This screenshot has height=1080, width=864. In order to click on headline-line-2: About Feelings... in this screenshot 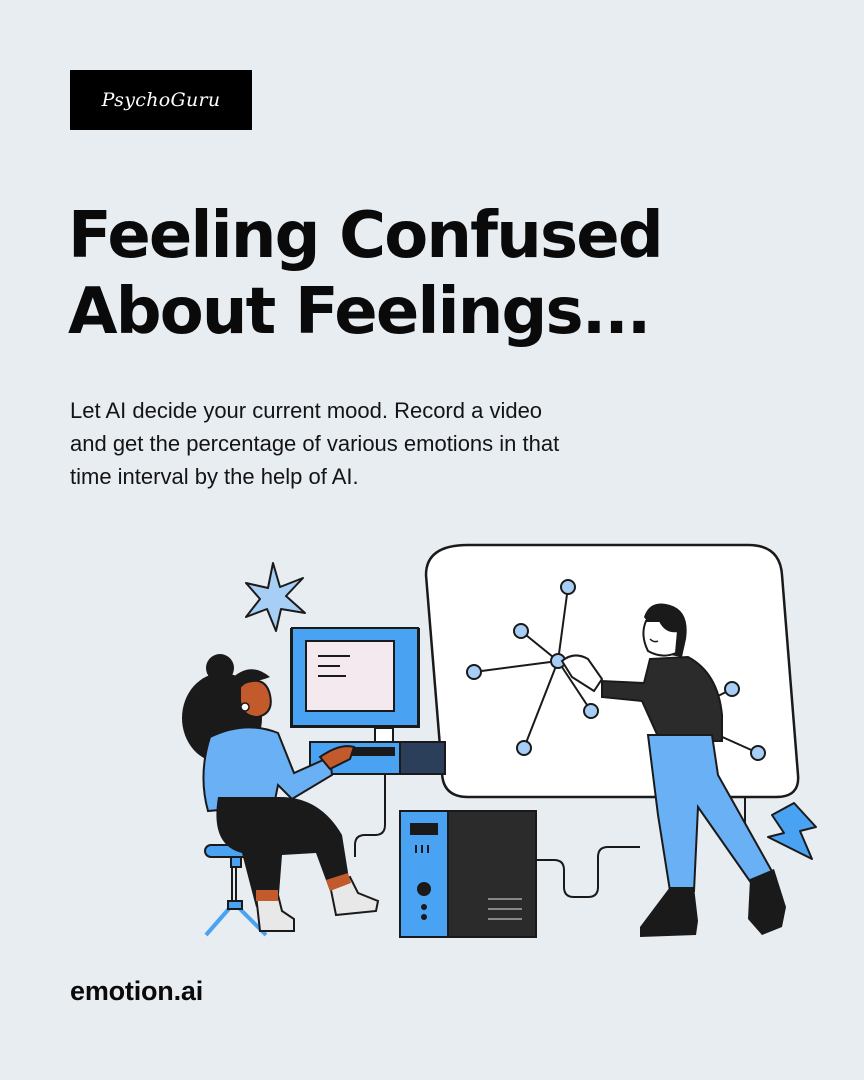, I will do `click(359, 312)`.